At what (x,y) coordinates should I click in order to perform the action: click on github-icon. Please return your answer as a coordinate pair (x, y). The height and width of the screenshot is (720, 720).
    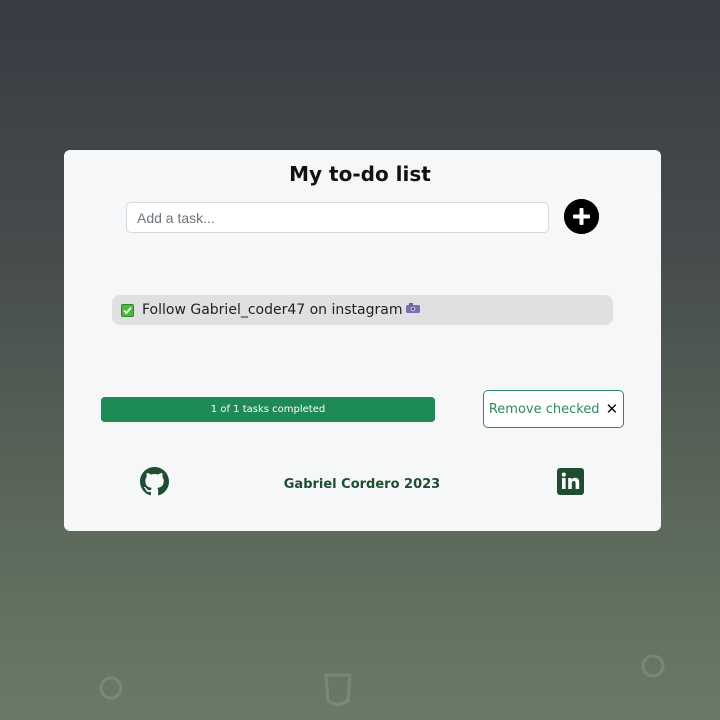
    Looking at the image, I should click on (154, 481).